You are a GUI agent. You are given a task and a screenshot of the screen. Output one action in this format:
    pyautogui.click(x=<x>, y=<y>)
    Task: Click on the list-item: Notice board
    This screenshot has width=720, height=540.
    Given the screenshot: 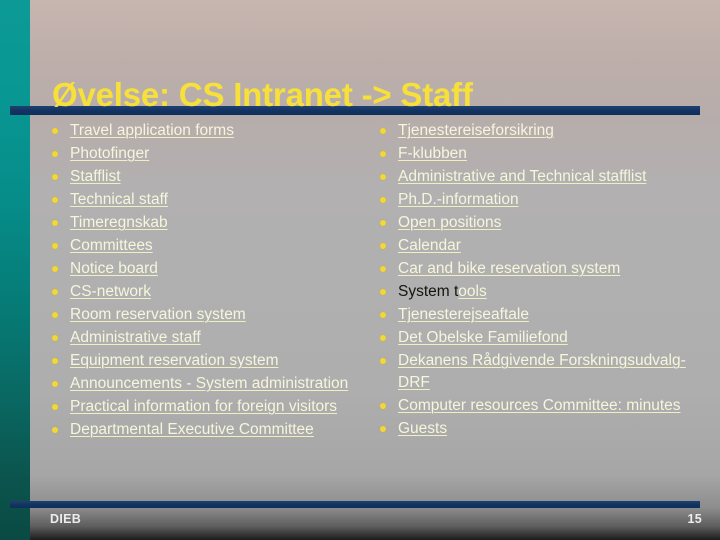 What is the action you would take?
    pyautogui.click(x=213, y=269)
    